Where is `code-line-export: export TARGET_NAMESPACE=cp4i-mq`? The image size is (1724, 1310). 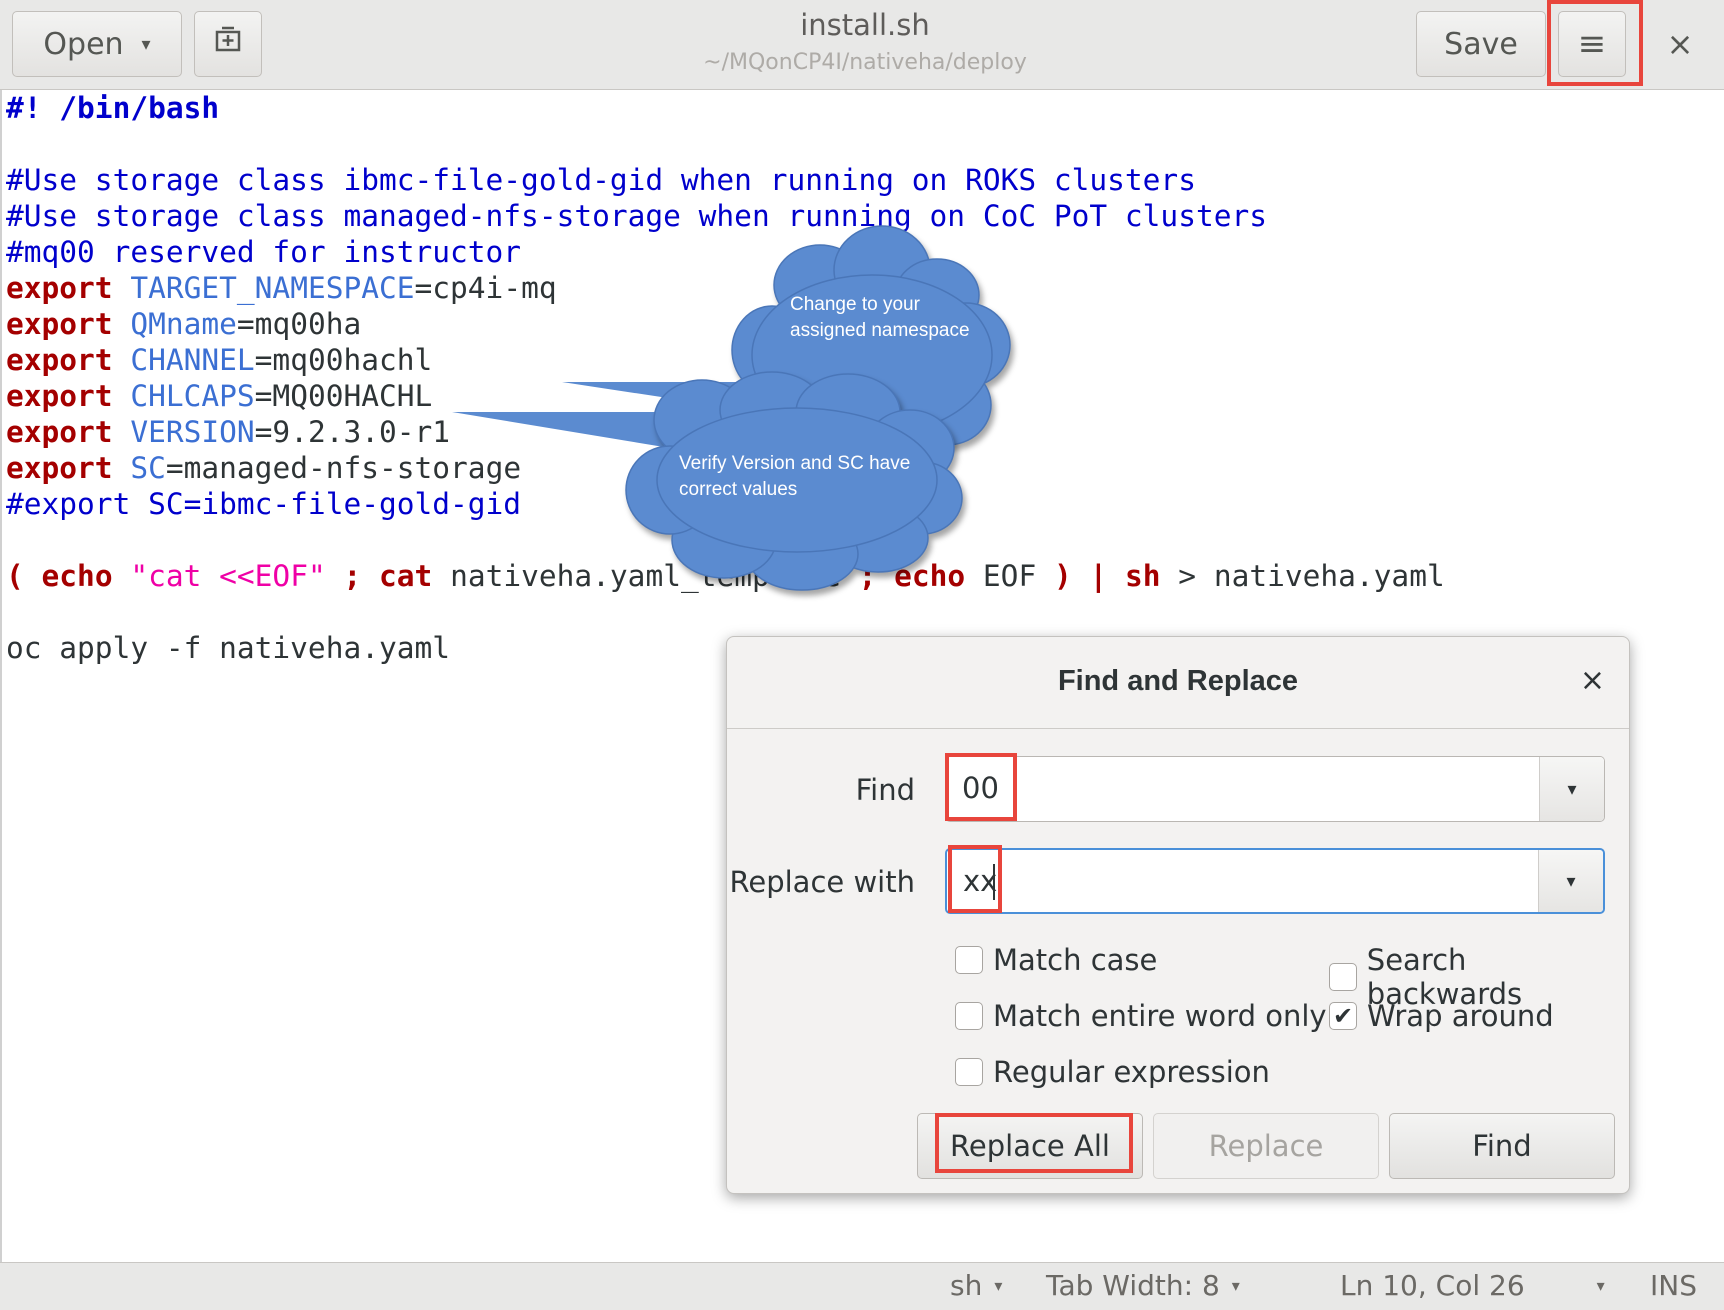
code-line-export: export TARGET_NAMESPACE=cp4i-mq is located at coordinates (281, 288).